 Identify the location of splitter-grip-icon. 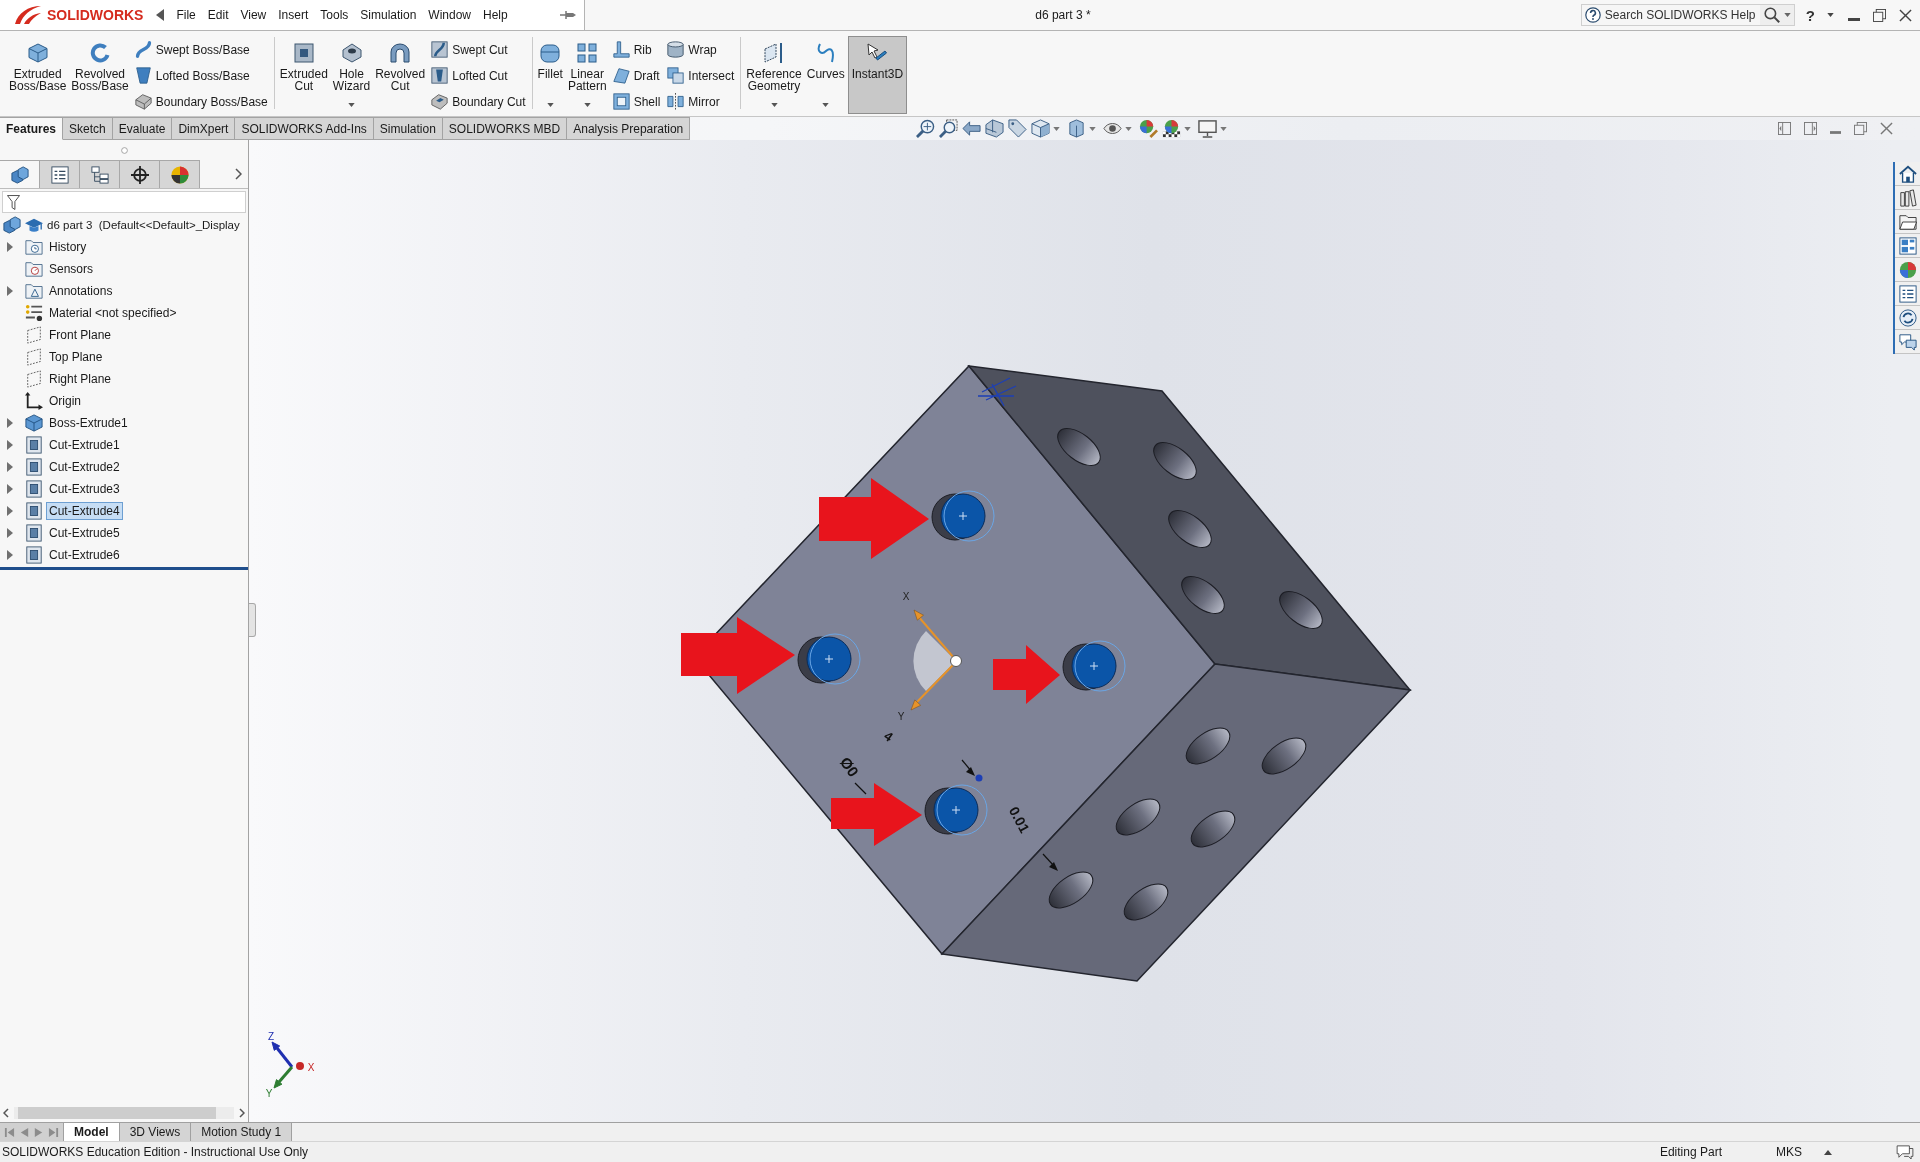
(124, 150).